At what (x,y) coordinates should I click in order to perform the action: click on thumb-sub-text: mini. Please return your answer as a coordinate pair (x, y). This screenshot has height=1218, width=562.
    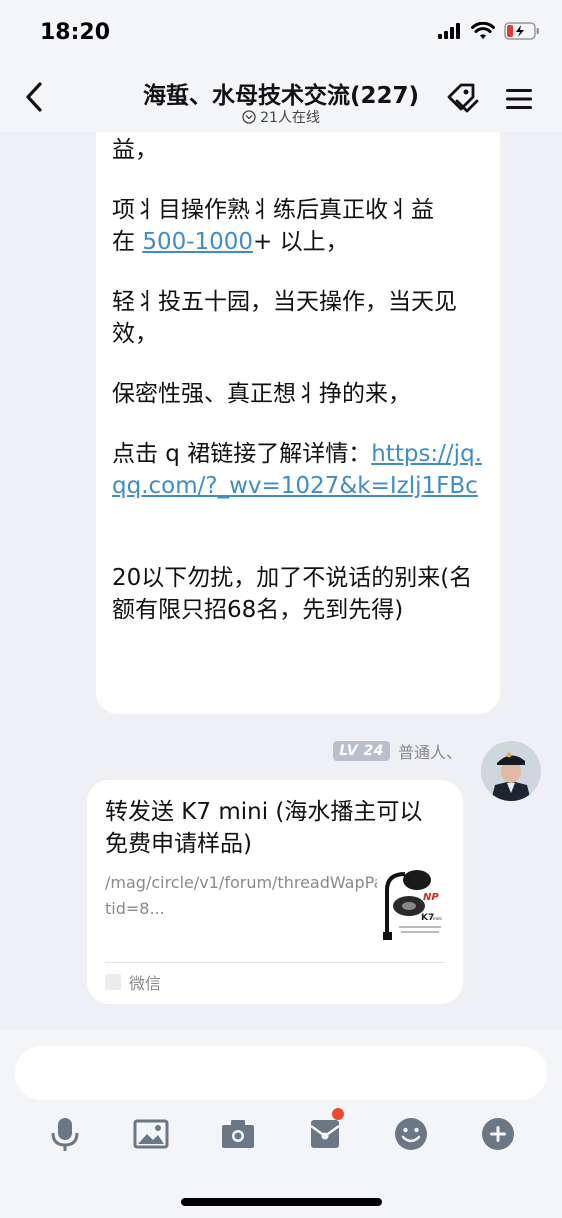
    Looking at the image, I should click on (437, 918).